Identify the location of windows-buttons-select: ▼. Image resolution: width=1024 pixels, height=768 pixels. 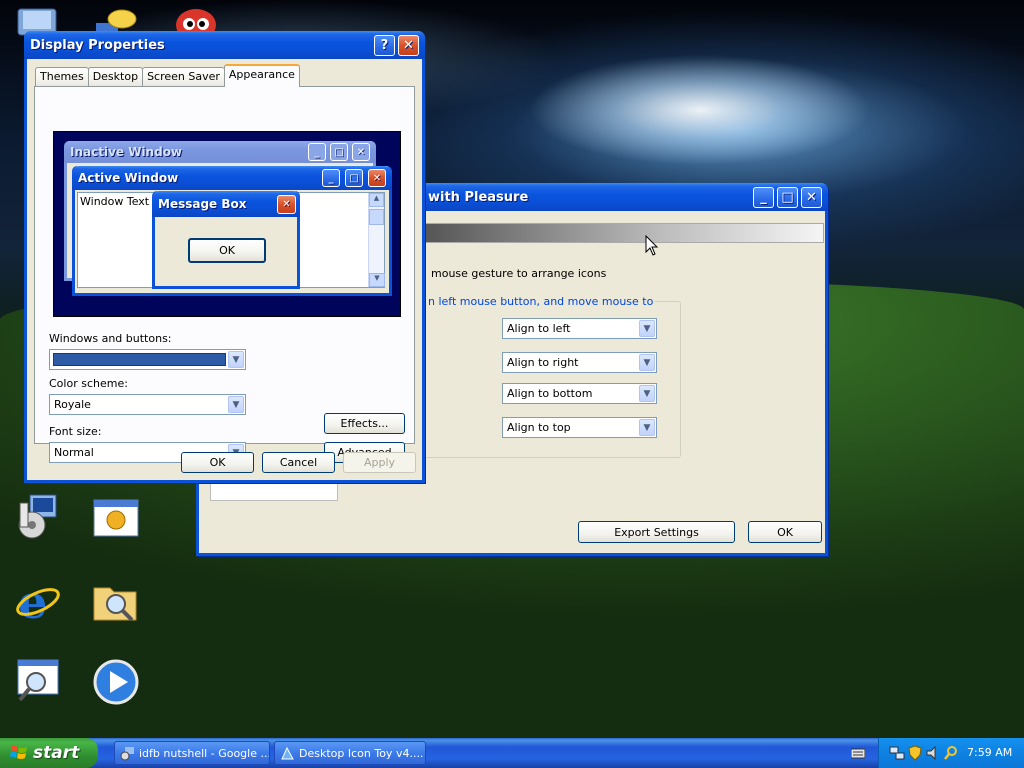
(147, 359).